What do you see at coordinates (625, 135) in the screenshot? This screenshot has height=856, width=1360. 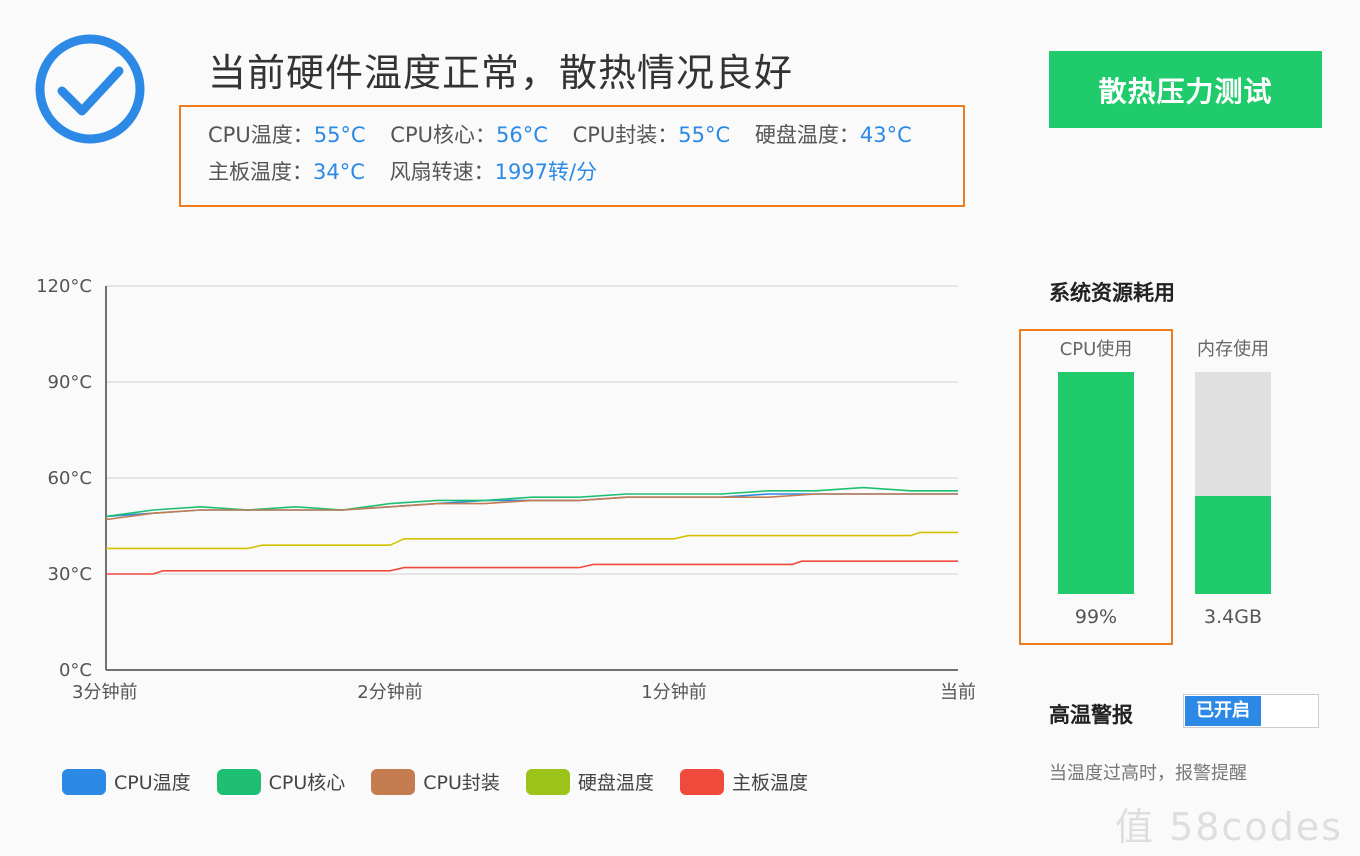 I see `cpu-package-label: CPU封装：` at bounding box center [625, 135].